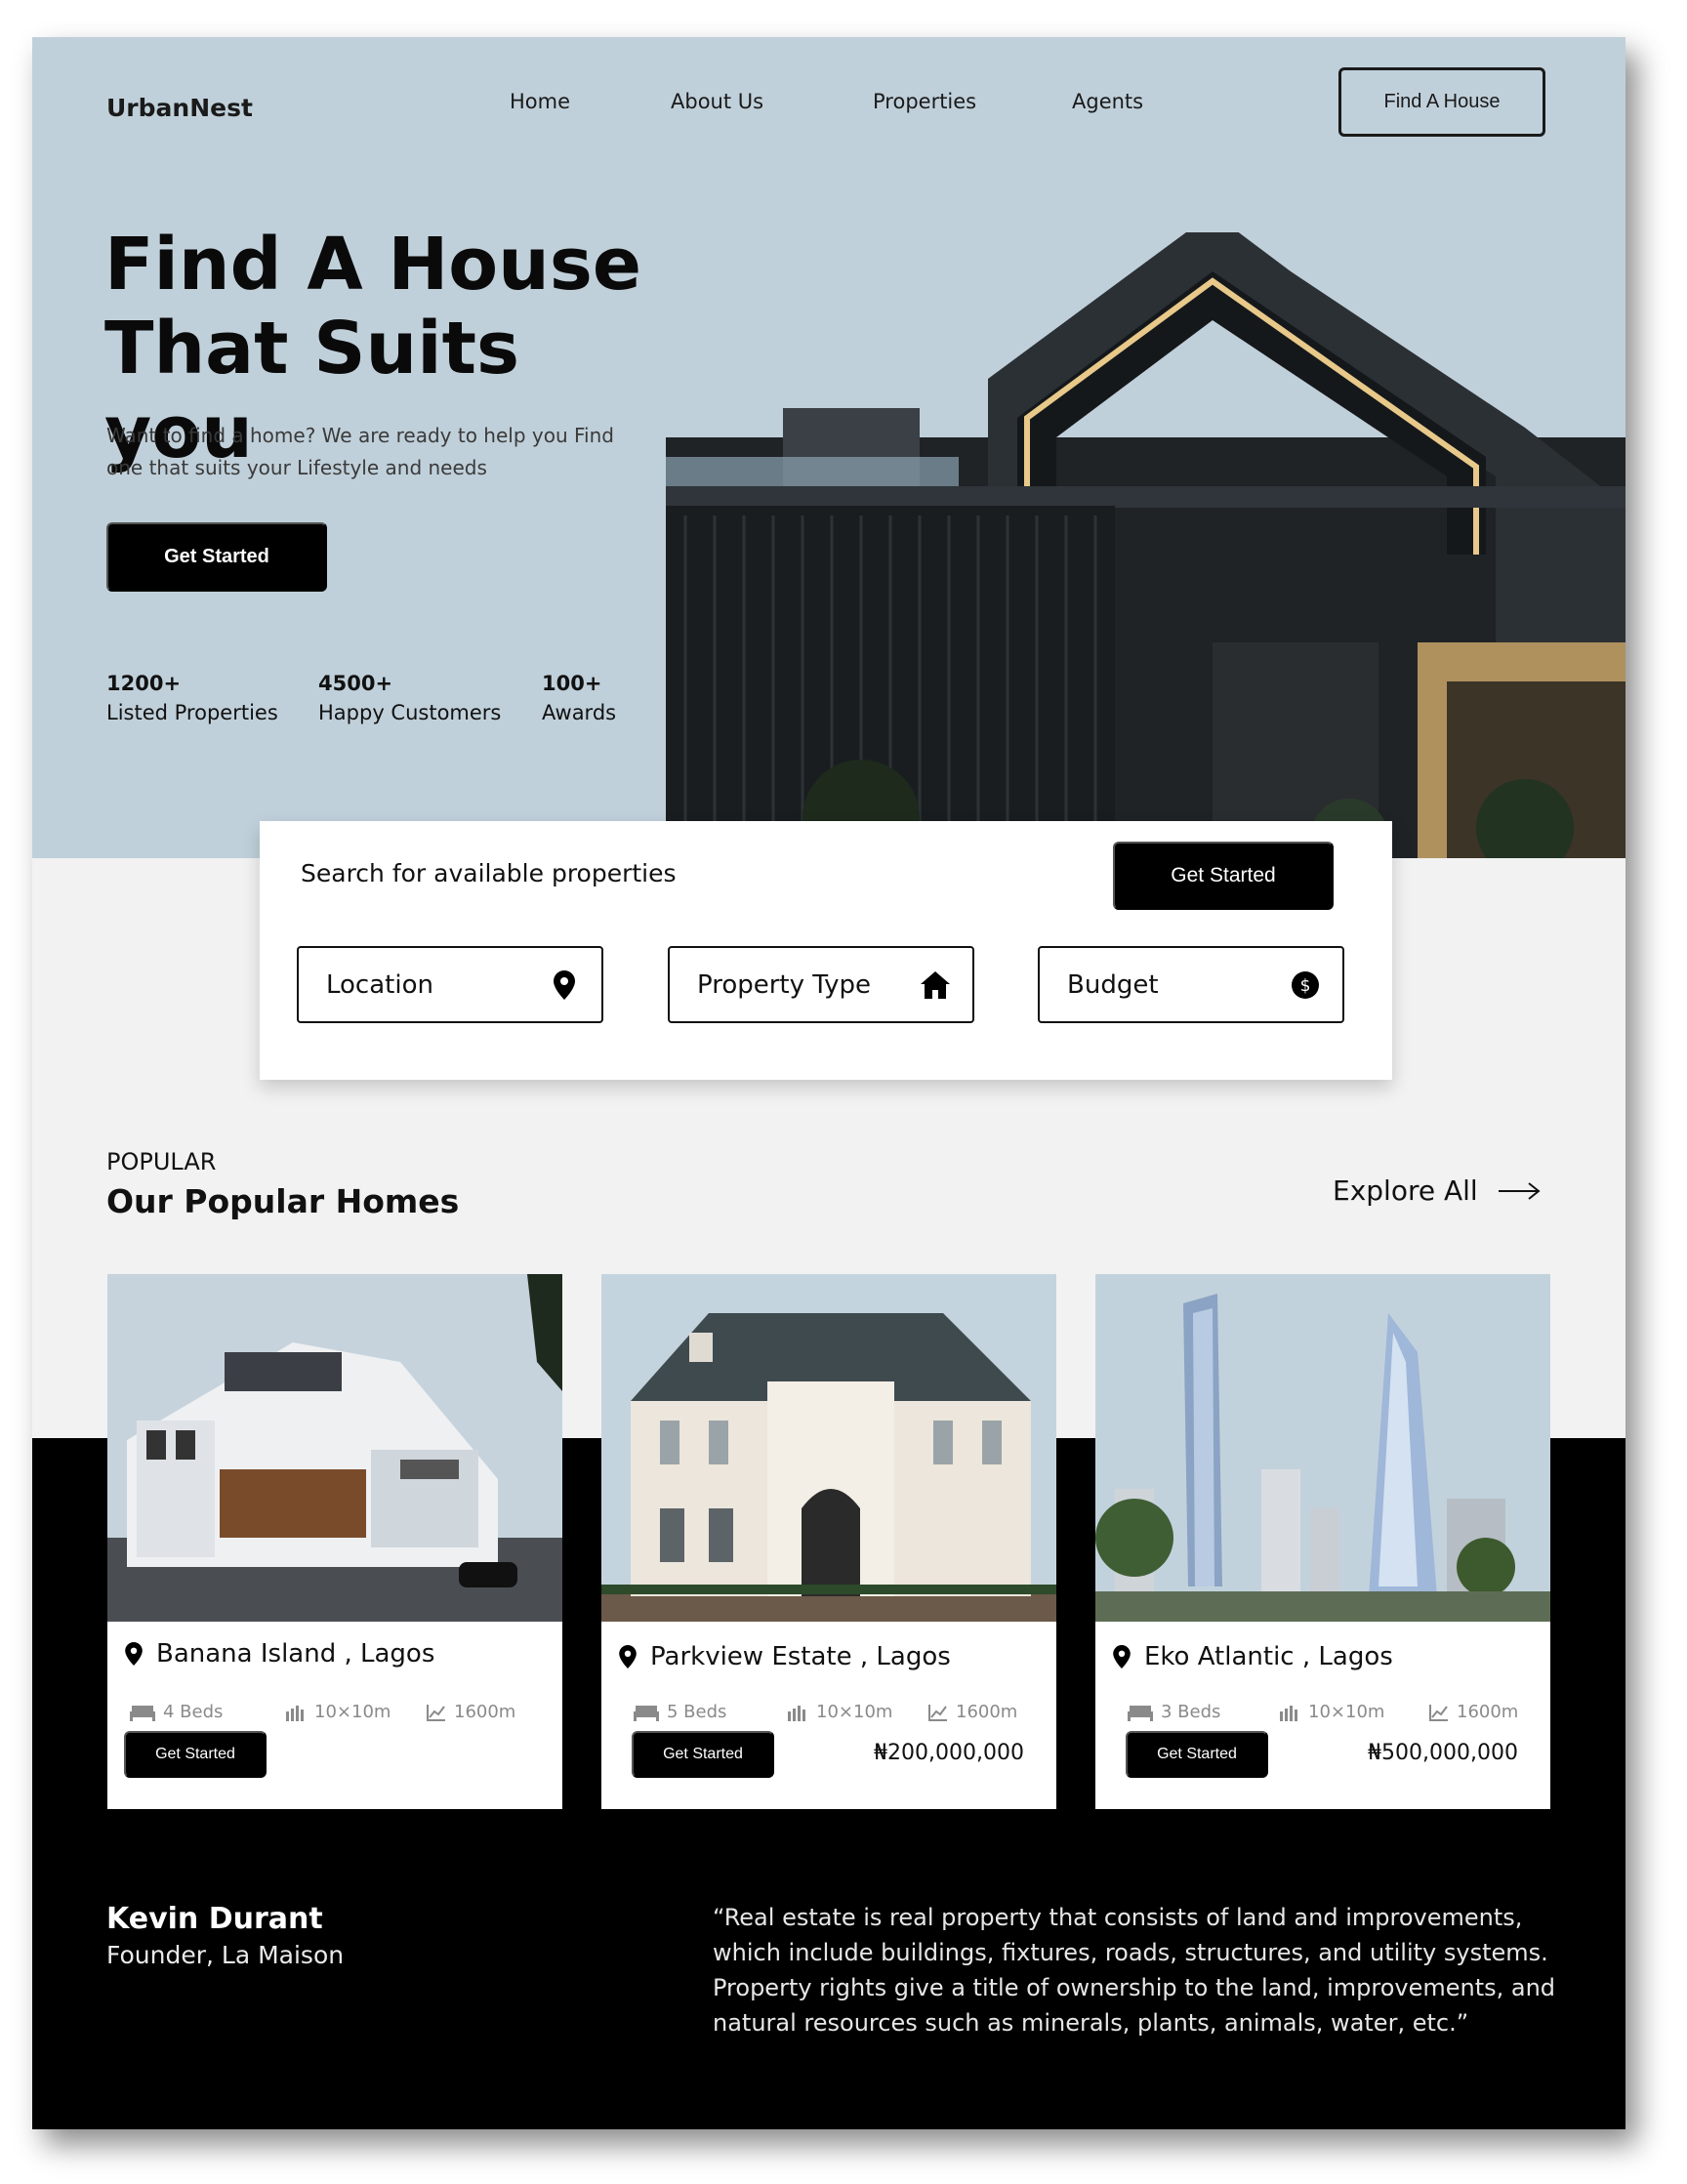 This screenshot has height=2184, width=1687. Describe the element at coordinates (283, 1201) in the screenshot. I see `popular-title: Our Popular Homes` at that location.